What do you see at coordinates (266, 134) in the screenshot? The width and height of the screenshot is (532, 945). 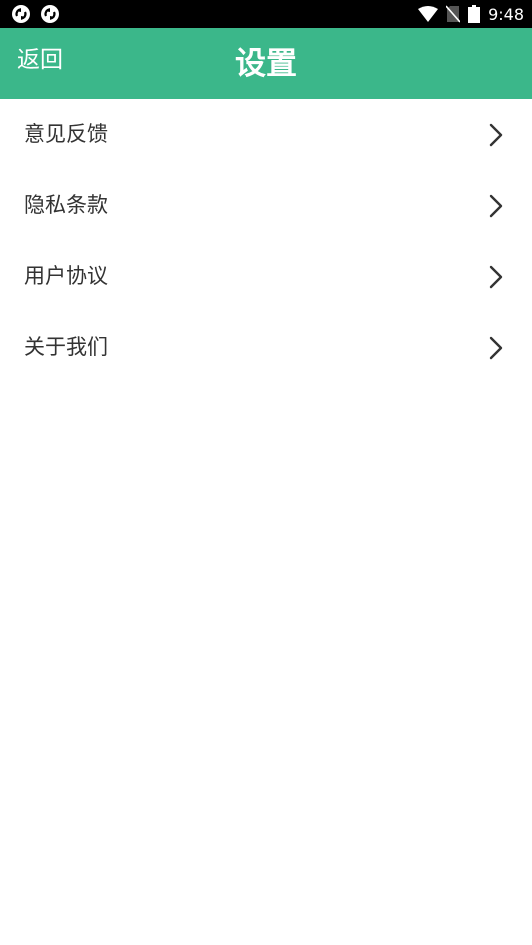 I see `menu-item-feedback: 意见反馈` at bounding box center [266, 134].